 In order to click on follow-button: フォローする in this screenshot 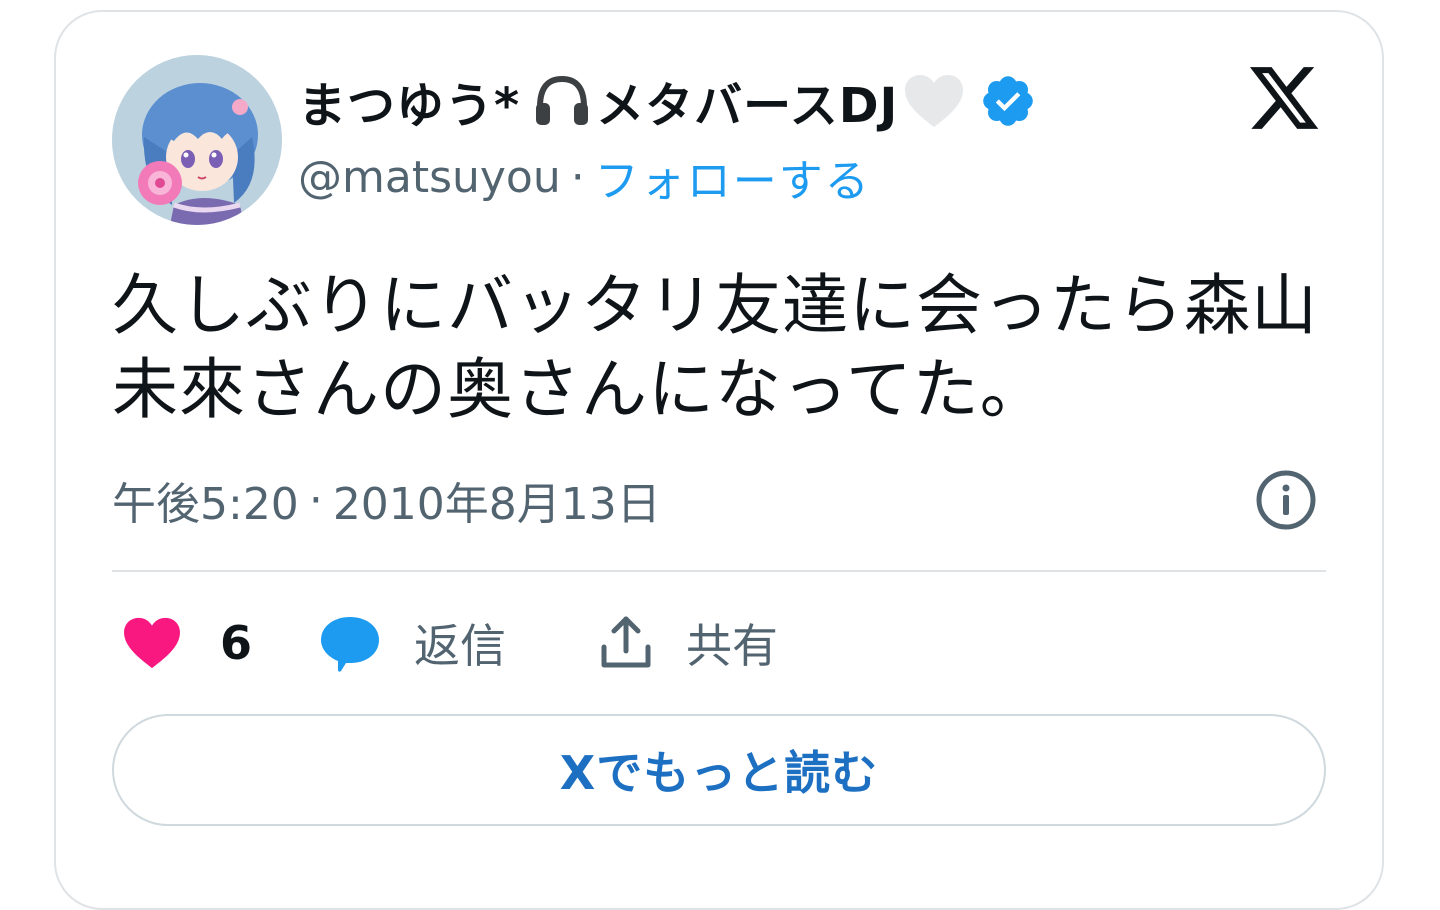, I will do `click(733, 177)`.